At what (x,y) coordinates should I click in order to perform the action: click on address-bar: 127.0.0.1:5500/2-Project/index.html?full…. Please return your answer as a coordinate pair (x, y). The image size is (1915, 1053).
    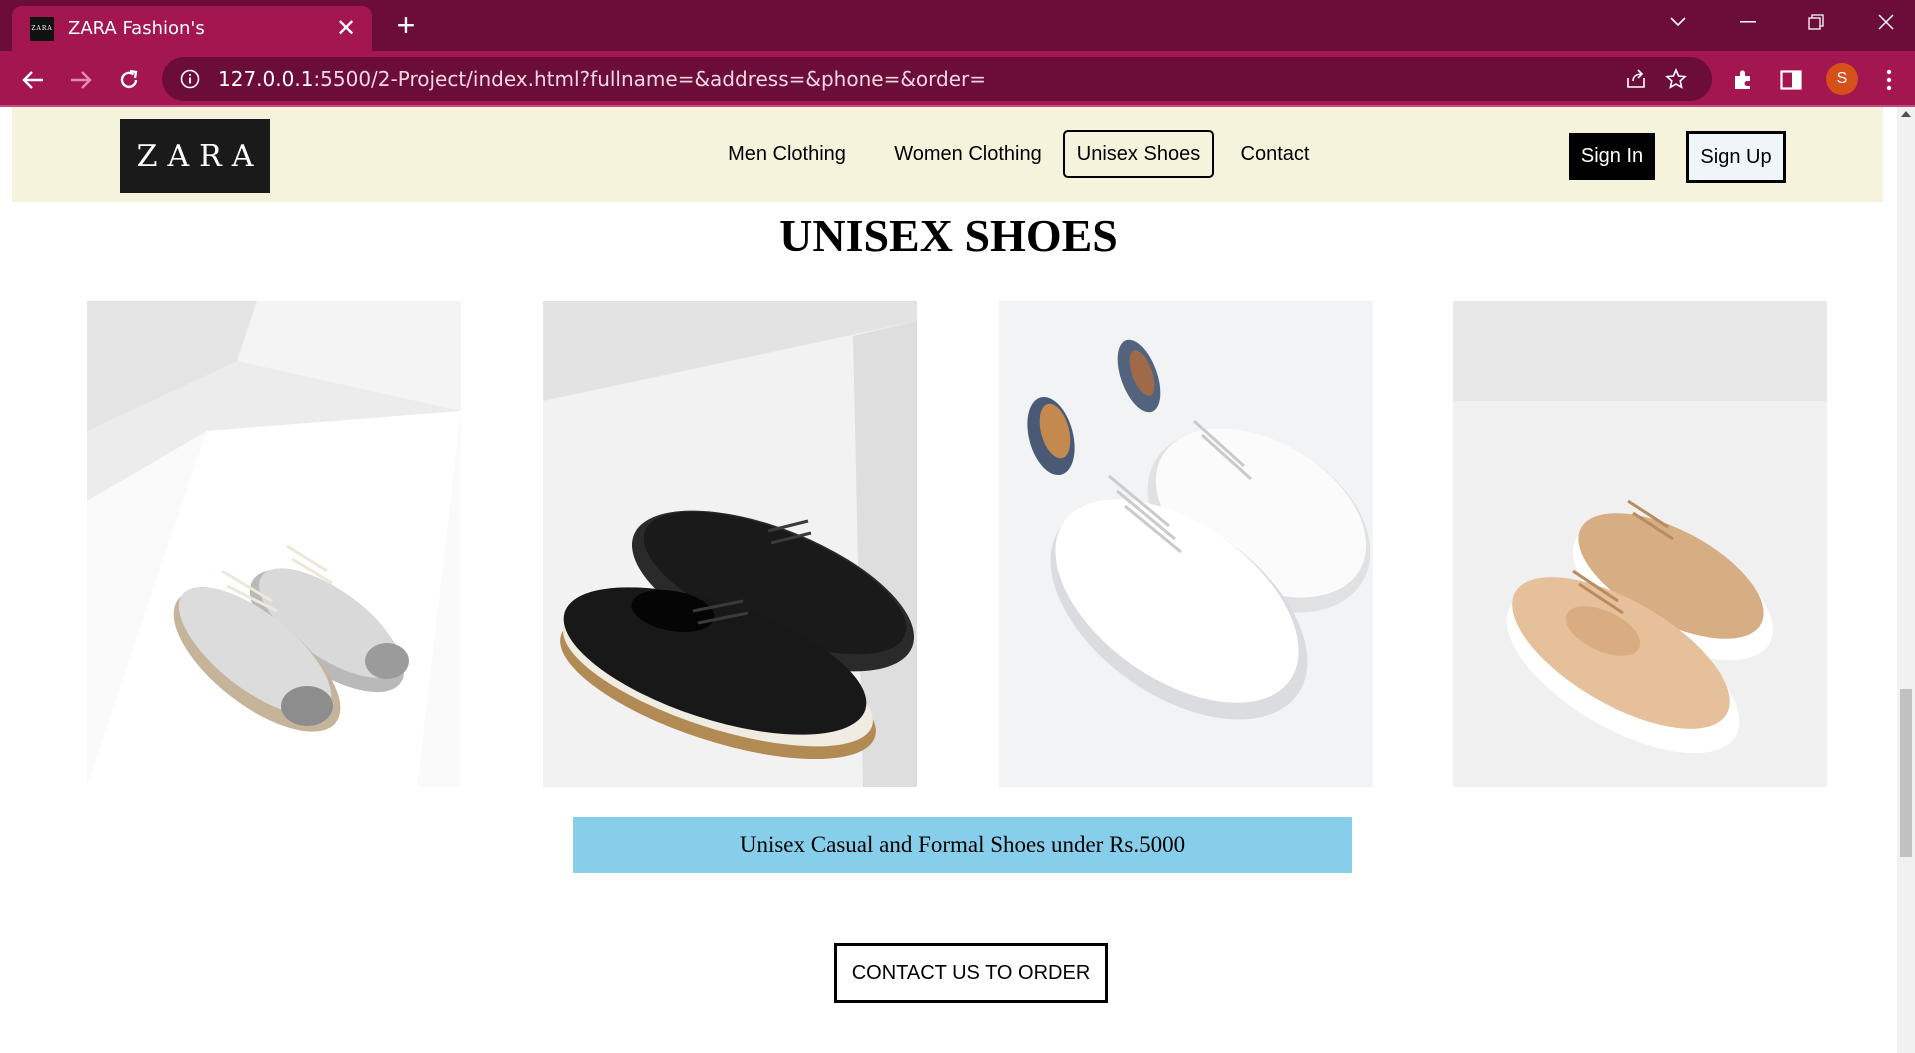
    Looking at the image, I should click on (937, 79).